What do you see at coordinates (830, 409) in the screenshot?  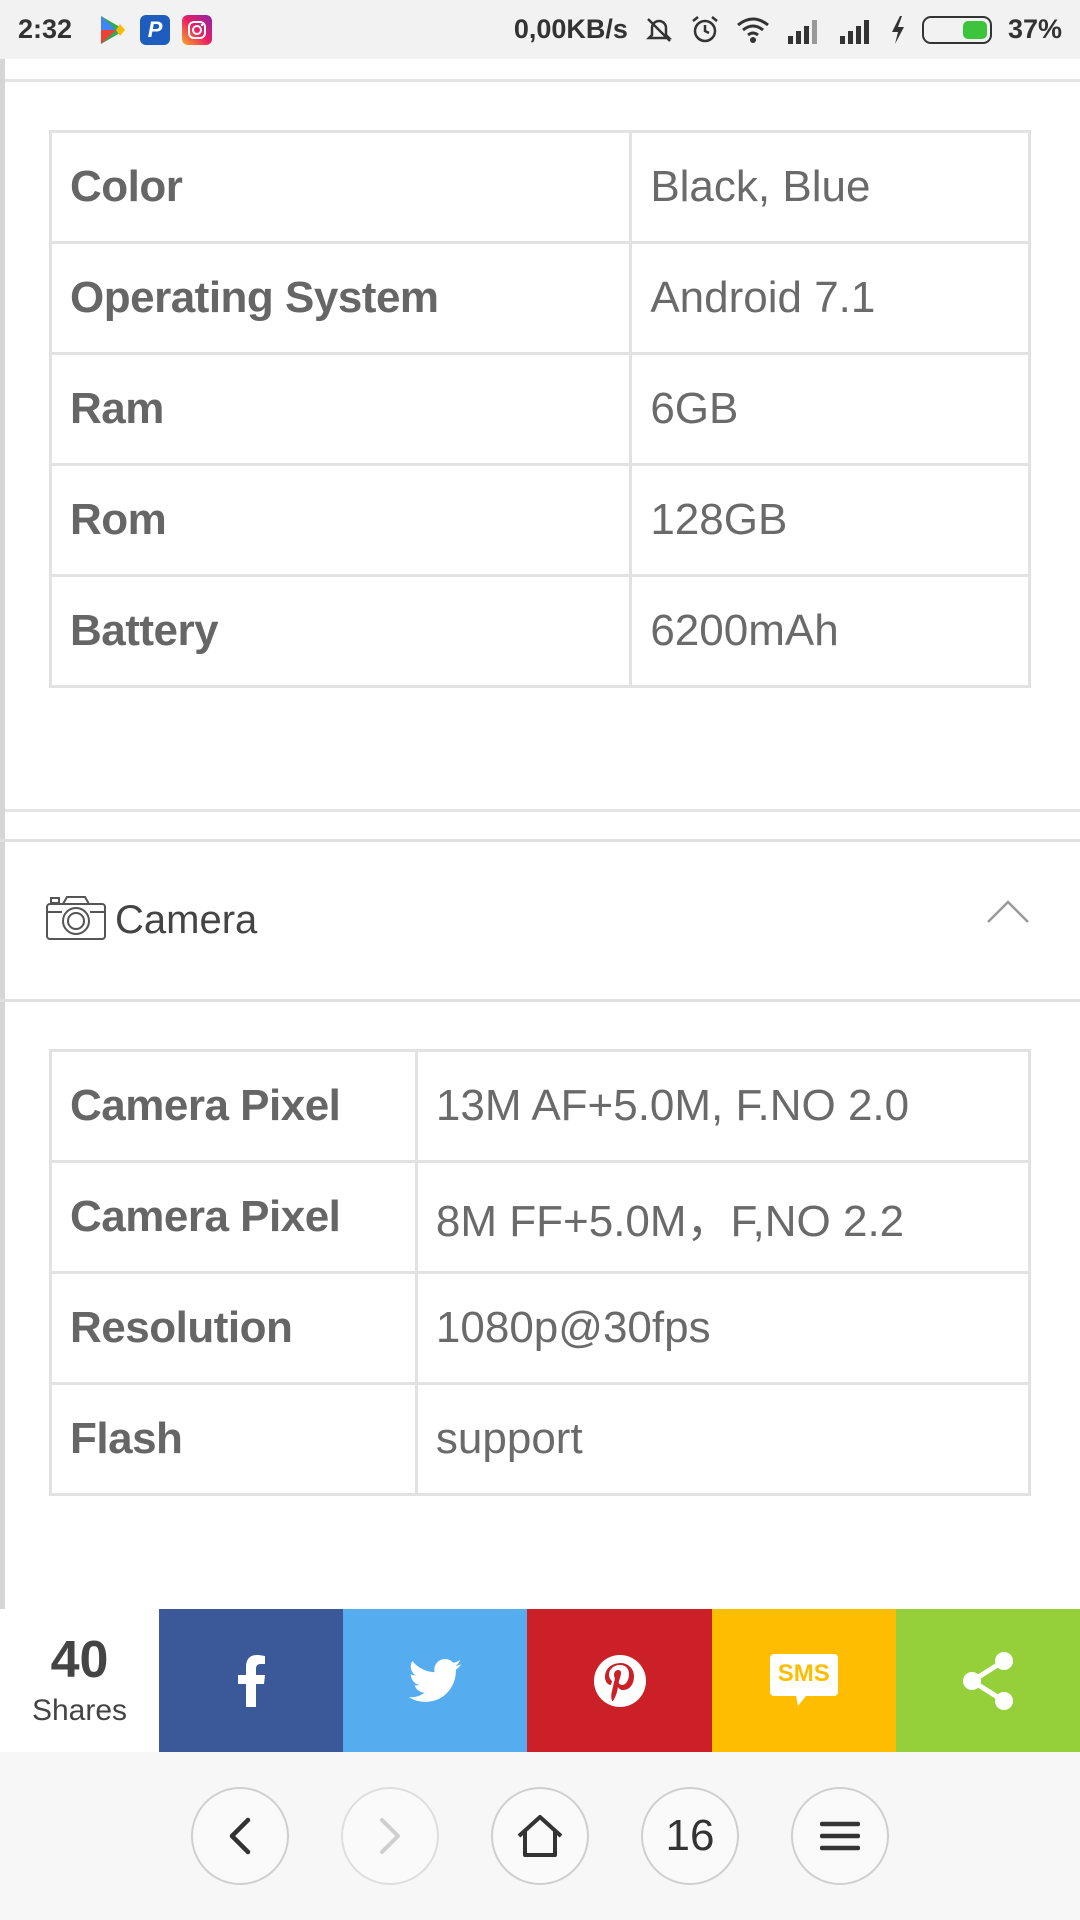 I see `spec-value: 6GB` at bounding box center [830, 409].